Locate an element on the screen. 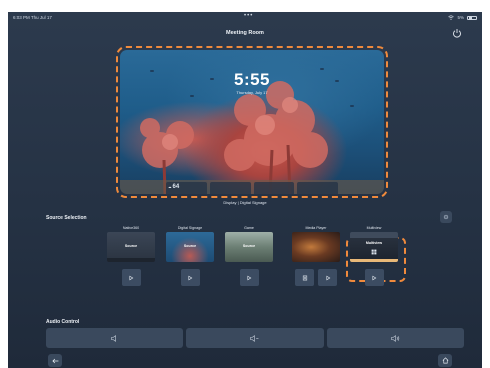  source-game: Game Source is located at coordinates (249, 256).